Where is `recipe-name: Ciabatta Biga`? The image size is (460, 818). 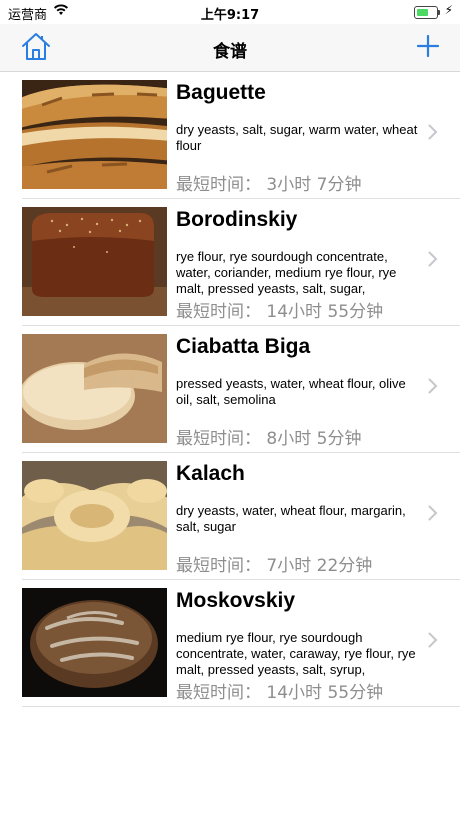 recipe-name: Ciabatta Biga is located at coordinates (243, 346).